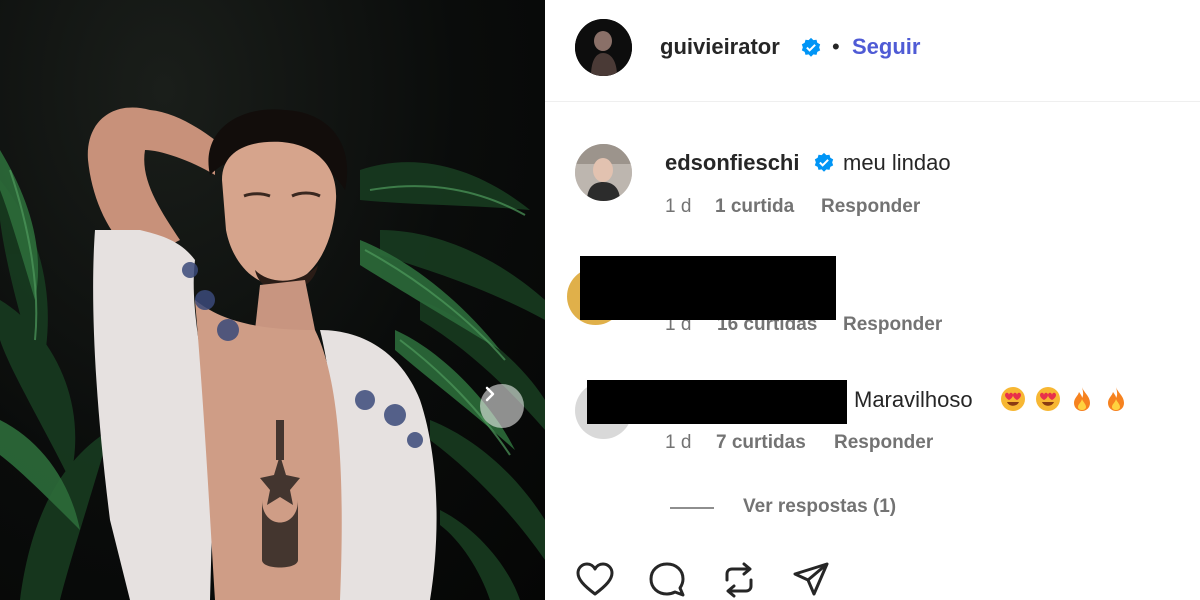  I want to click on commenter-avatar, so click(603, 172).